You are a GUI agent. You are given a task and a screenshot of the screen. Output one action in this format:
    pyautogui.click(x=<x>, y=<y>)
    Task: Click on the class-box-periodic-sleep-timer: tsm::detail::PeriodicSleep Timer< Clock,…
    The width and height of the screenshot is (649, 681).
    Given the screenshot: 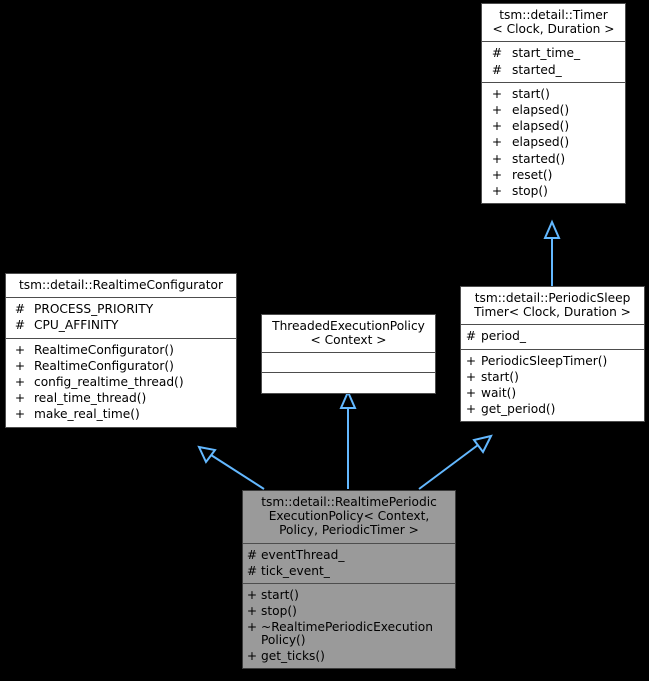 What is the action you would take?
    pyautogui.click(x=552, y=354)
    